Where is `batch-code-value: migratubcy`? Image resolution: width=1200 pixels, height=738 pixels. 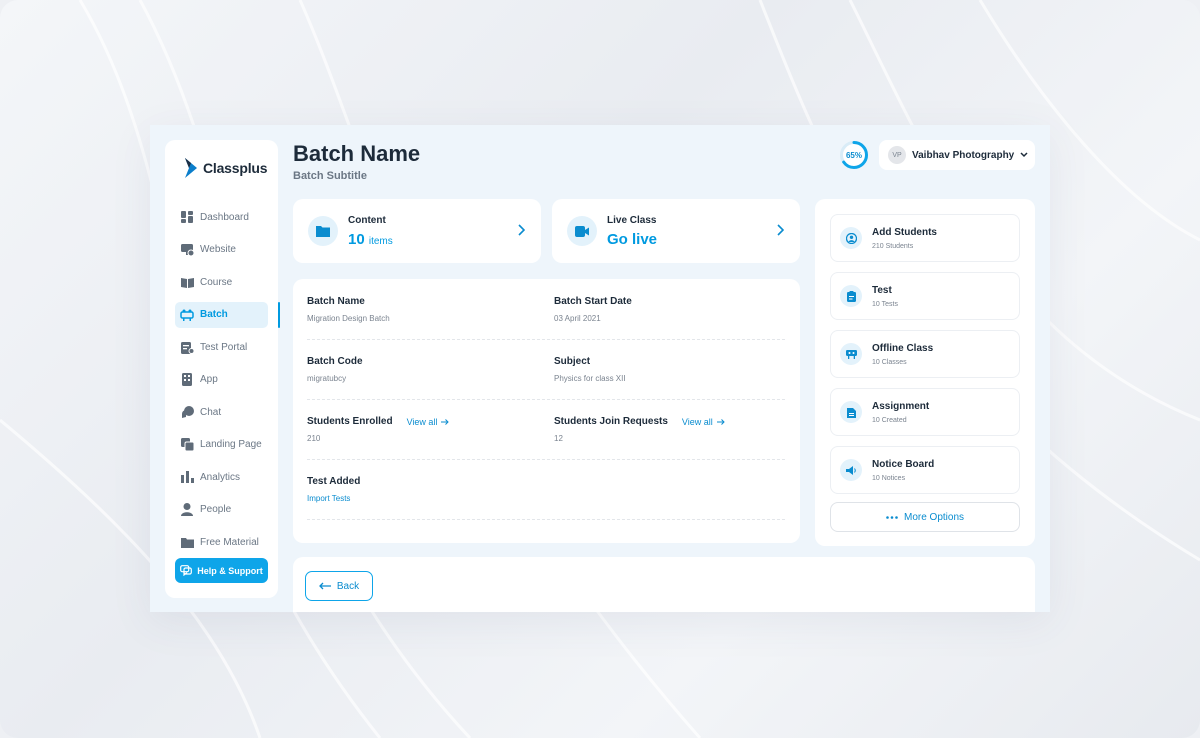
batch-code-value: migratubcy is located at coordinates (327, 378).